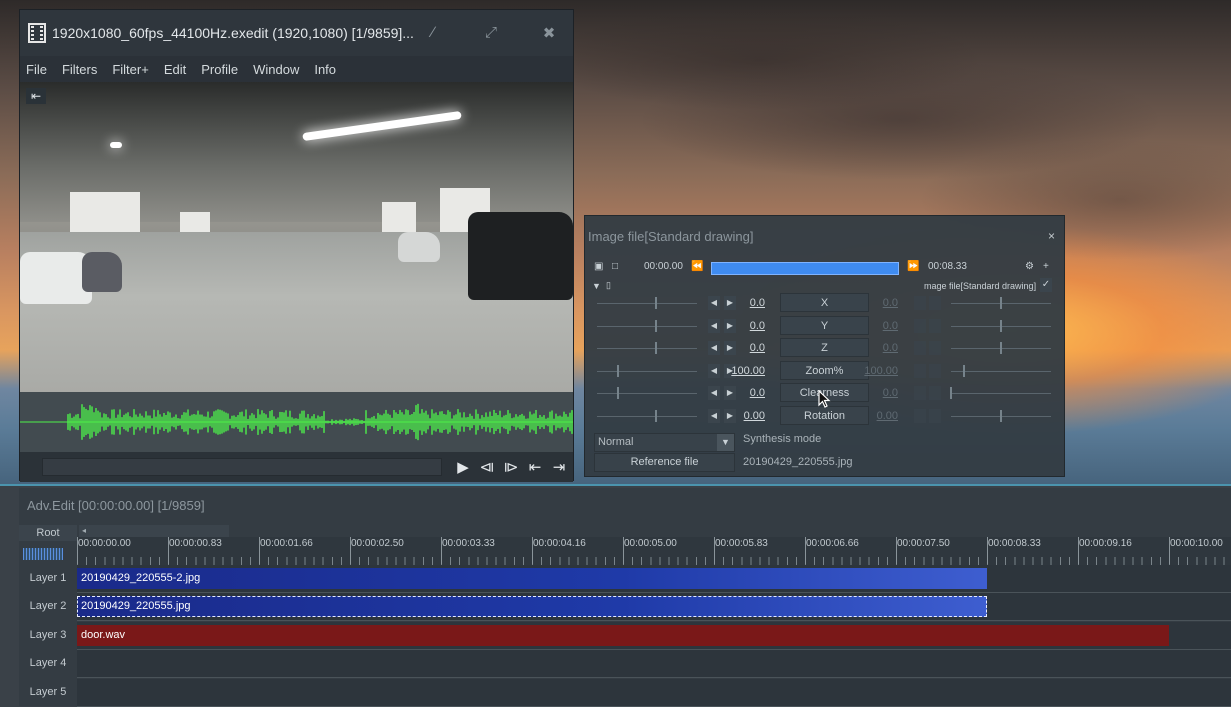 This screenshot has height=707, width=1231. What do you see at coordinates (242, 467) in the screenshot?
I see `seek-bar` at bounding box center [242, 467].